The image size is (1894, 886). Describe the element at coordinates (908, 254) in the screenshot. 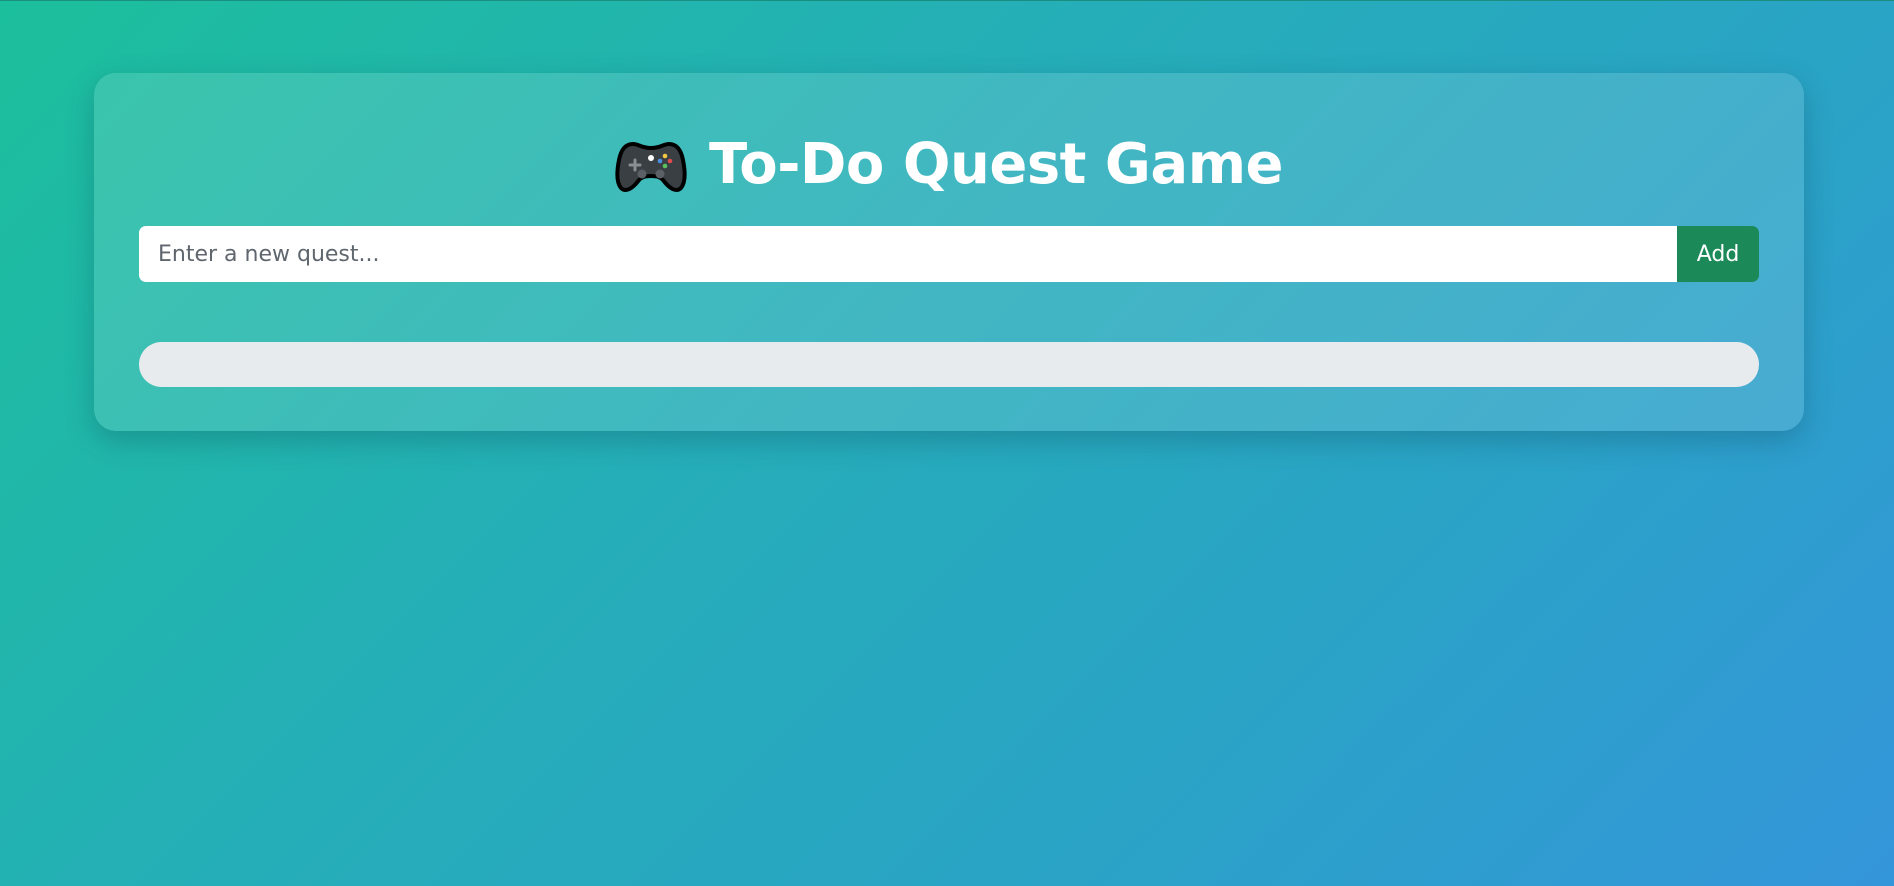

I see `quest-input` at that location.